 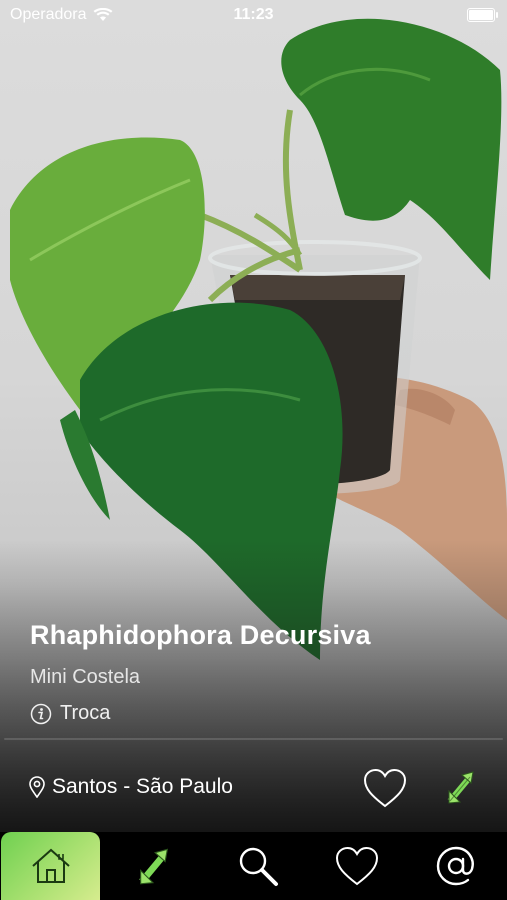 I want to click on tab-home, so click(x=50, y=866).